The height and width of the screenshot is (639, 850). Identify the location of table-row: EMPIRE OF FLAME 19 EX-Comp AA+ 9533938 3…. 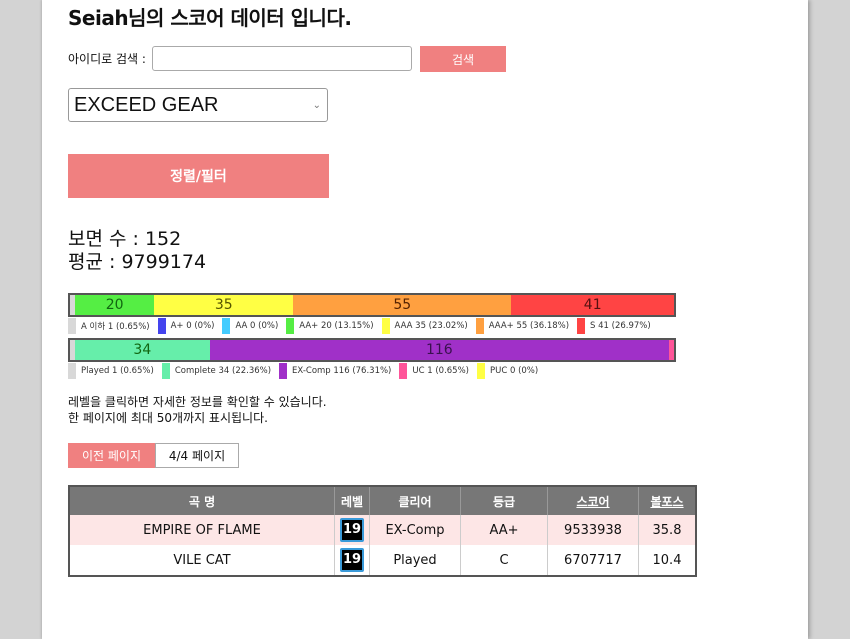
(382, 530).